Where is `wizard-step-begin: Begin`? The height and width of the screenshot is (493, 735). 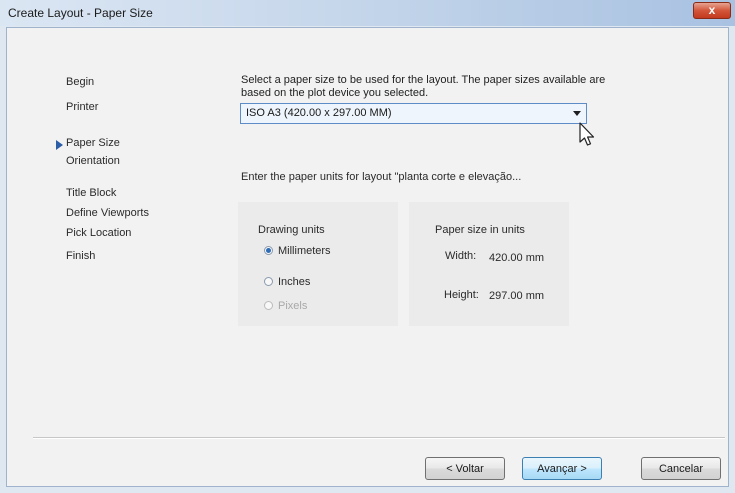
wizard-step-begin: Begin is located at coordinates (80, 82).